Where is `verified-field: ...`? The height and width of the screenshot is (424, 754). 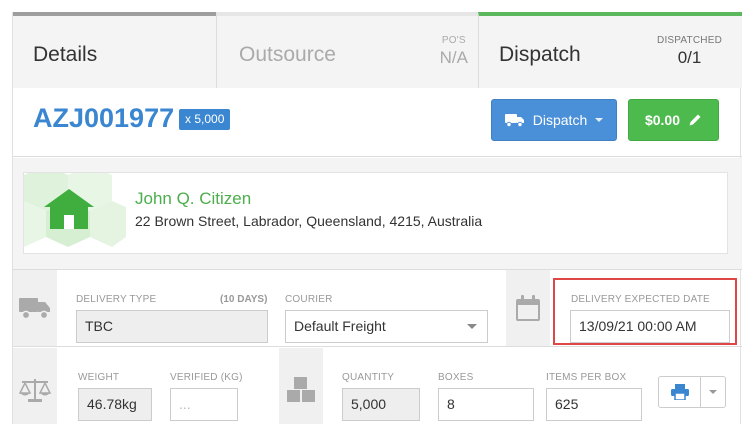
verified-field: ... is located at coordinates (204, 404).